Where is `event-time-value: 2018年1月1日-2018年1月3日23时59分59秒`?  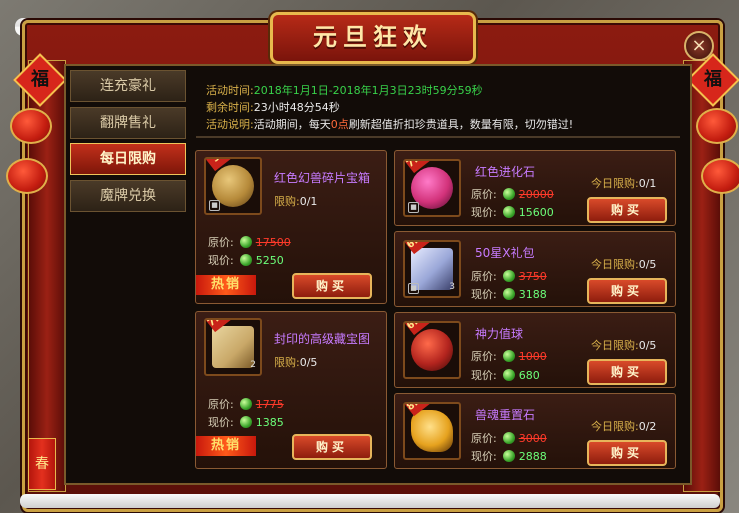 event-time-value: 2018年1月1日-2018年1月3日23时59分59秒 is located at coordinates (368, 90).